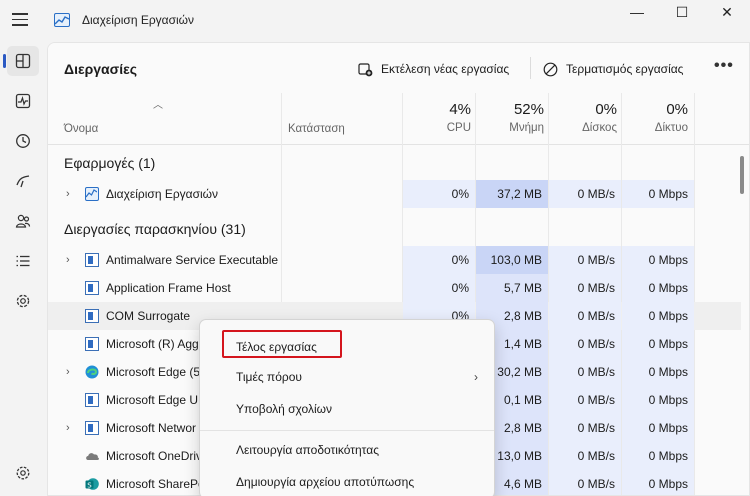 The image size is (750, 496). I want to click on process-name: Microsoft Edge U, so click(152, 400).